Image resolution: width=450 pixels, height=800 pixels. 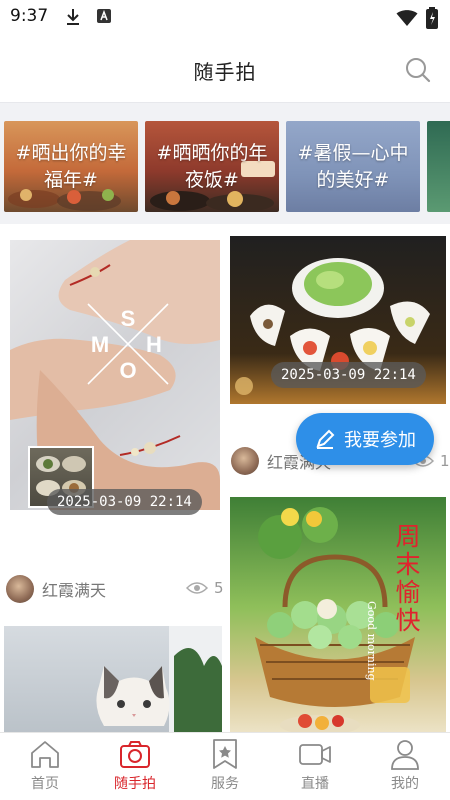 What do you see at coordinates (45, 784) in the screenshot?
I see `nav-label: 首页` at bounding box center [45, 784].